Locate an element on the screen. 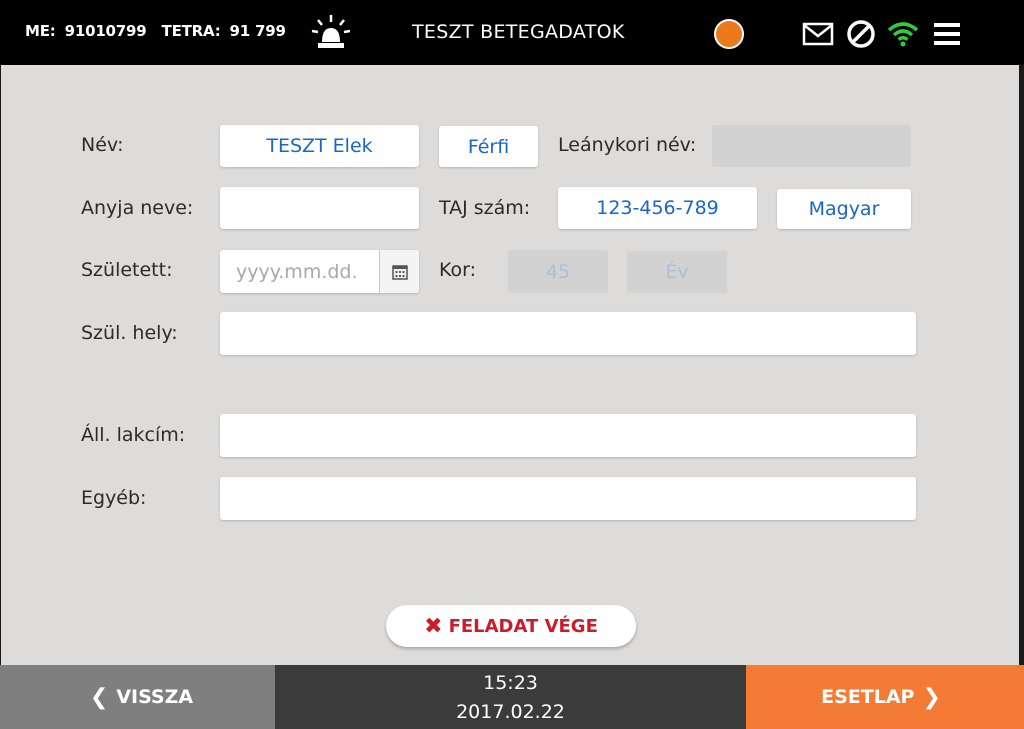 The image size is (1024, 729). case-sheet-button: ESETLAP ❯ is located at coordinates (885, 697).